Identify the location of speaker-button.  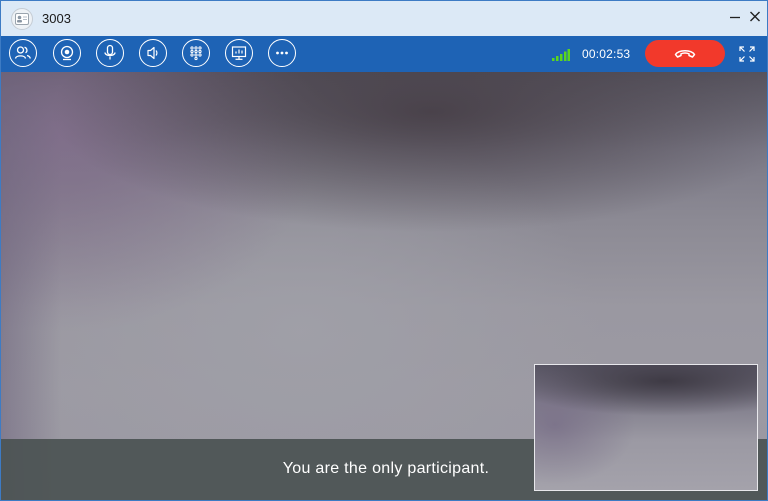
(153, 53).